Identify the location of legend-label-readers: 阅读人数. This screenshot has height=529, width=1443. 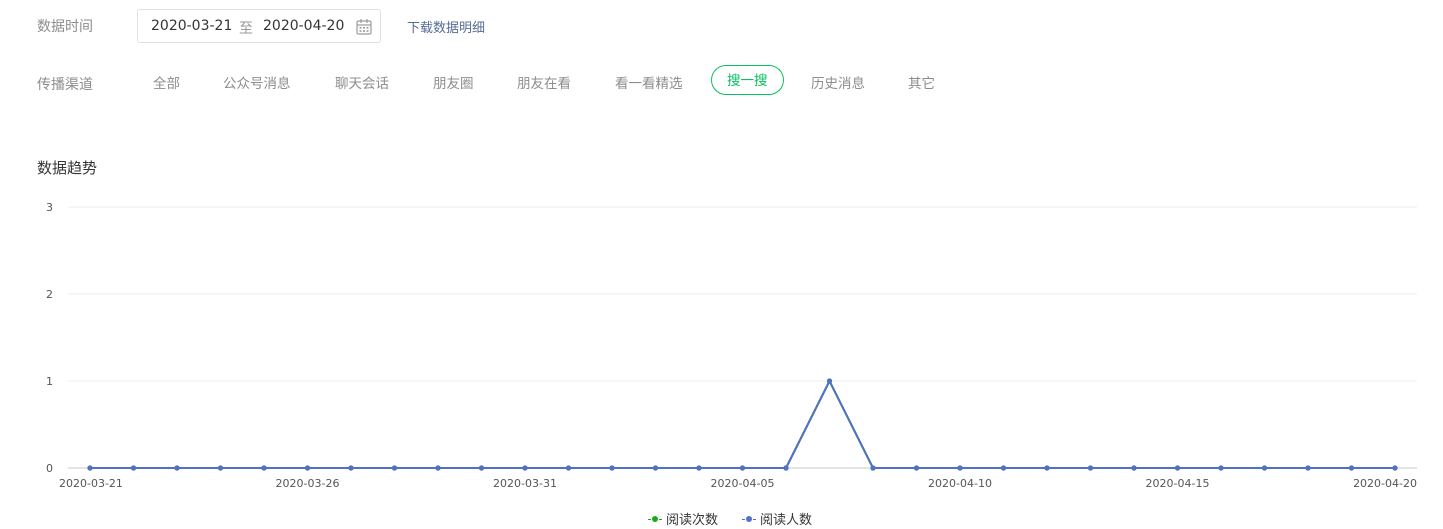
(786, 520).